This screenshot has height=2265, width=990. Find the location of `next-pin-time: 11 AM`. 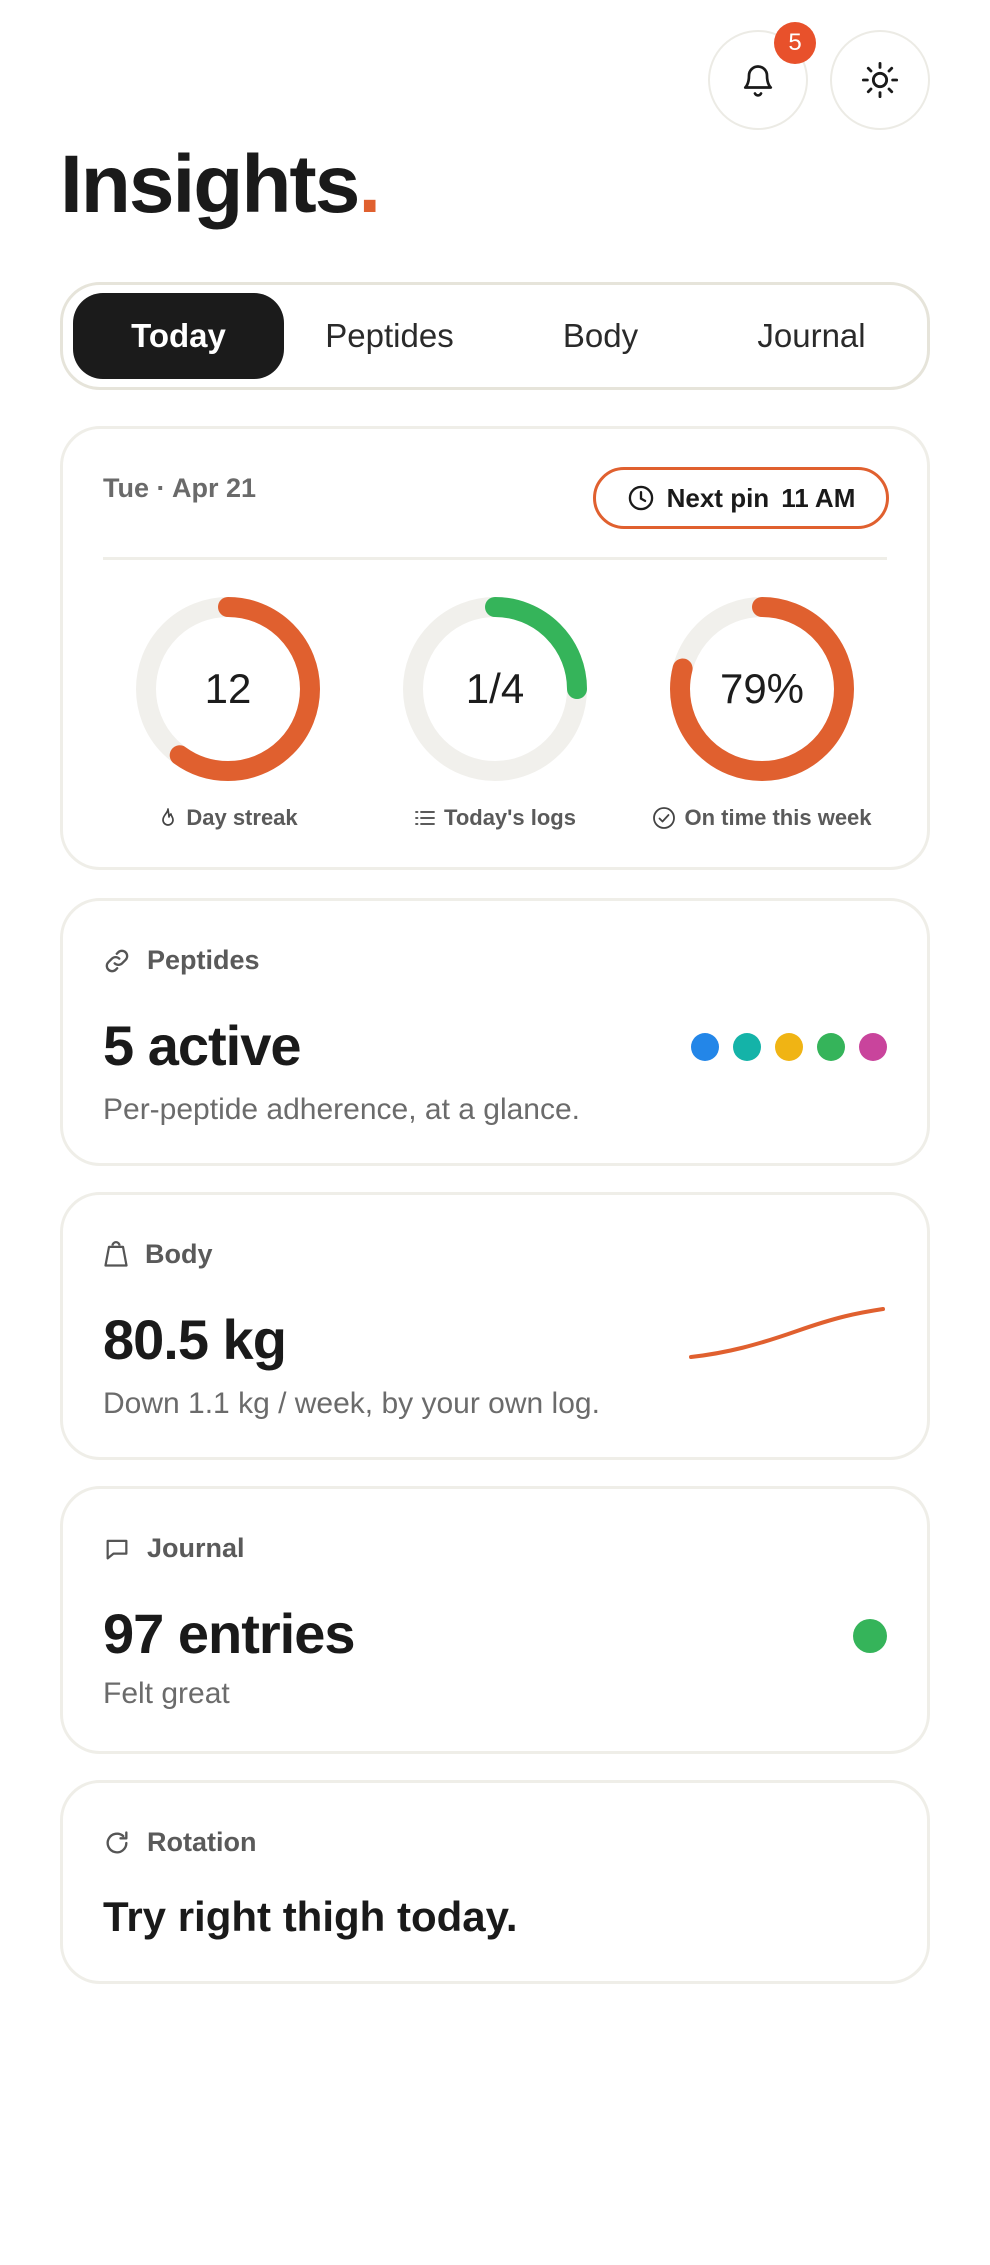

next-pin-time: 11 AM is located at coordinates (818, 497).